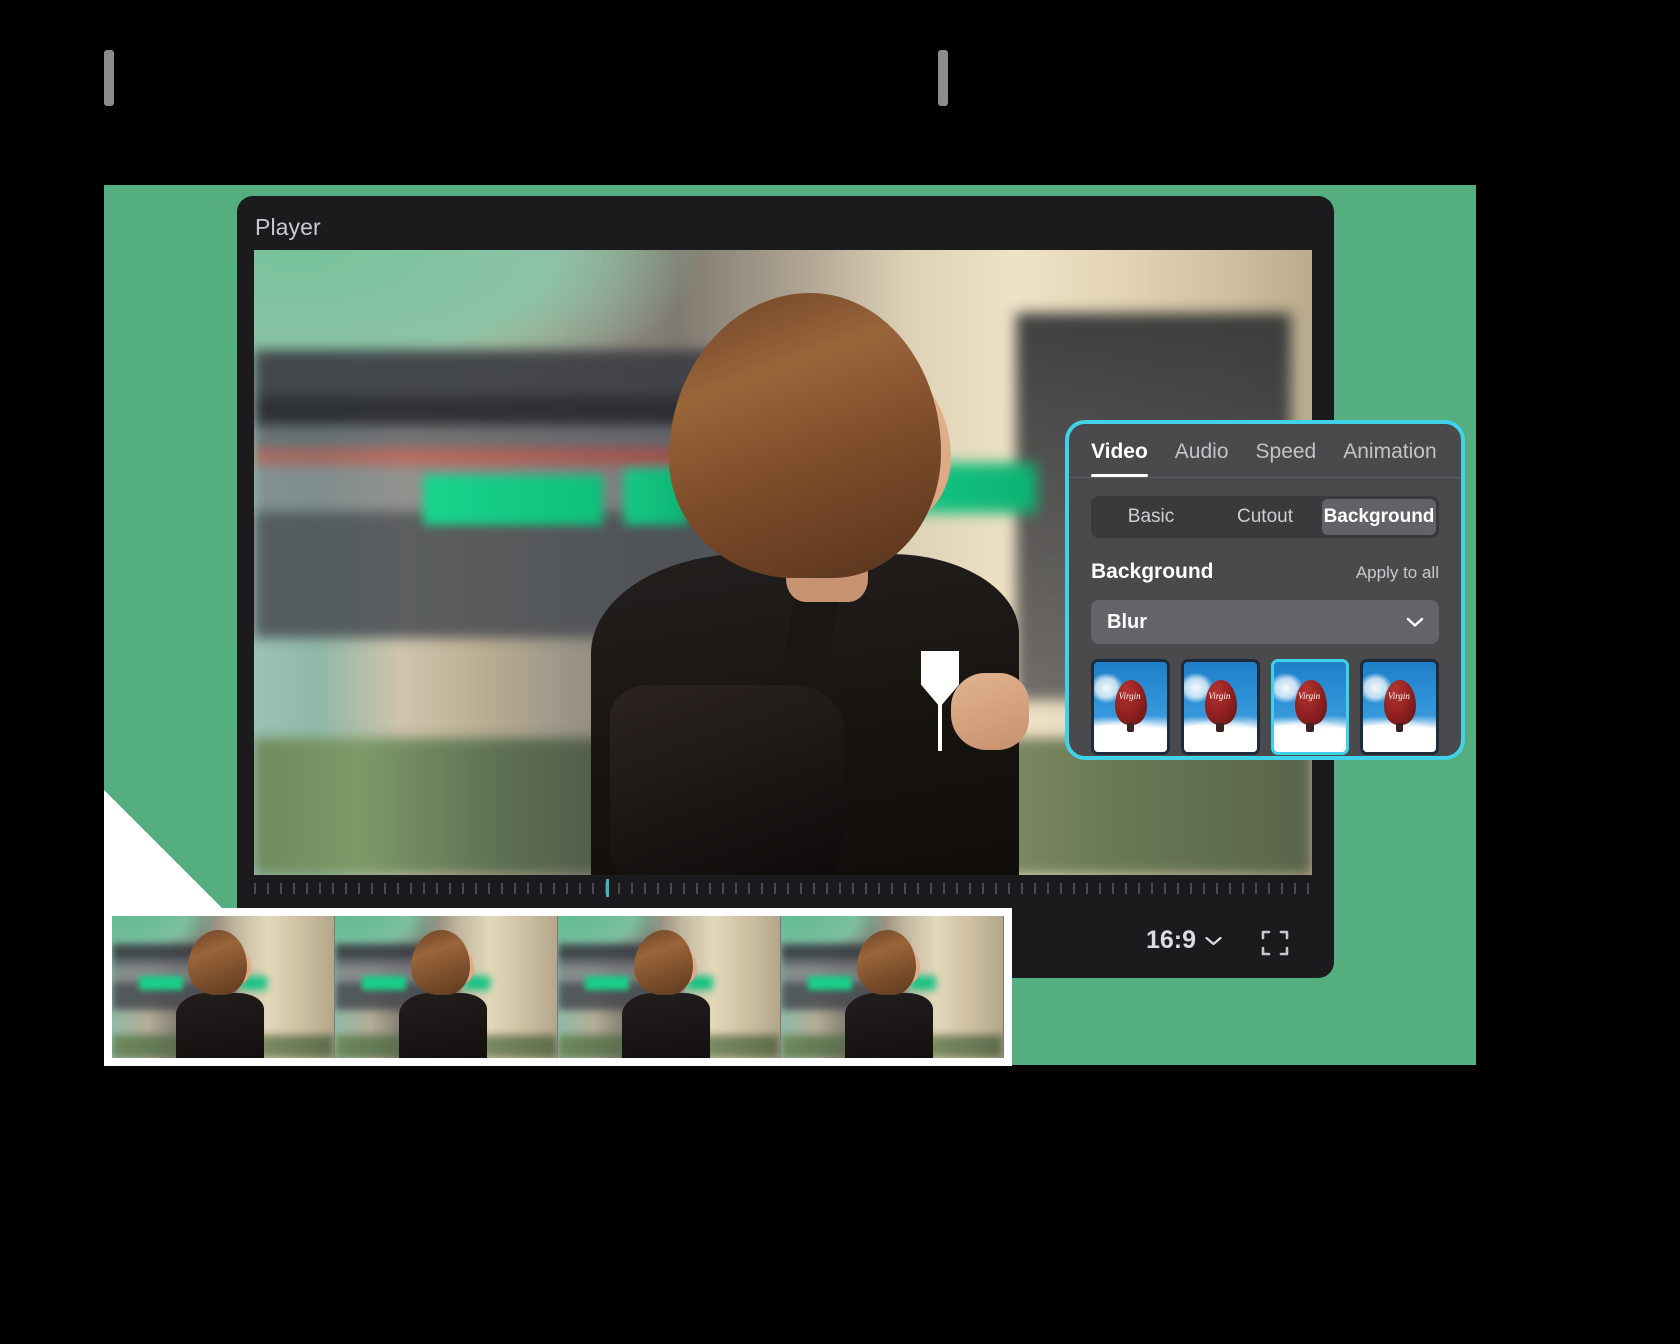  I want to click on trim-handle-left, so click(109, 78).